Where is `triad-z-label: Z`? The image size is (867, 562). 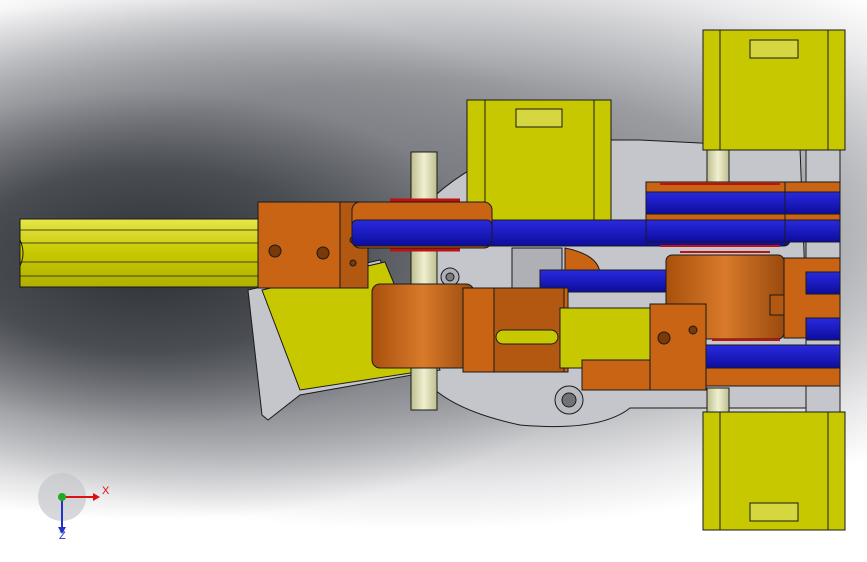 triad-z-label: Z is located at coordinates (62, 536).